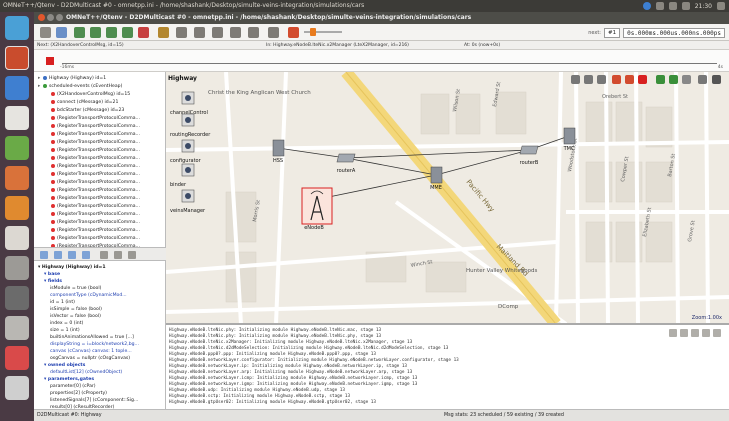  I want to click on module-TMC: TMC, so click(569, 139).